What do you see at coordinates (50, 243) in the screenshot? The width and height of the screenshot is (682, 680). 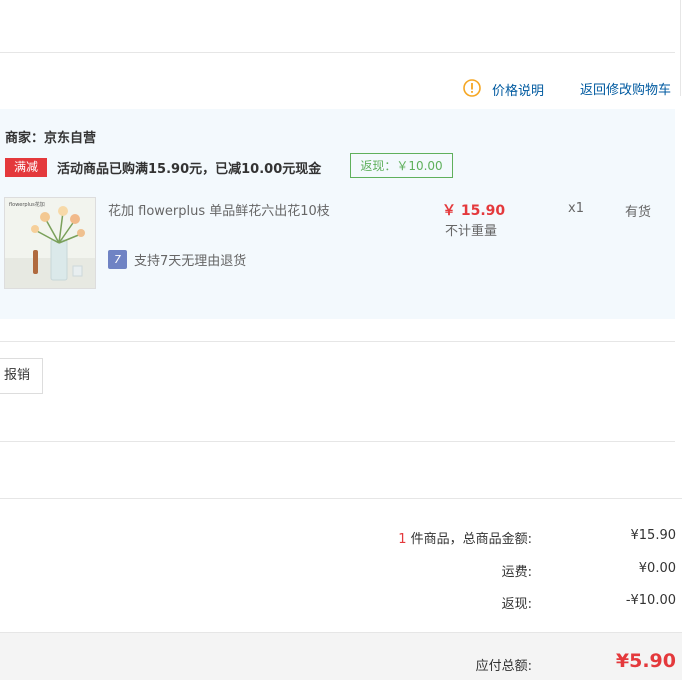 I see `product-image: flowerplus花加` at bounding box center [50, 243].